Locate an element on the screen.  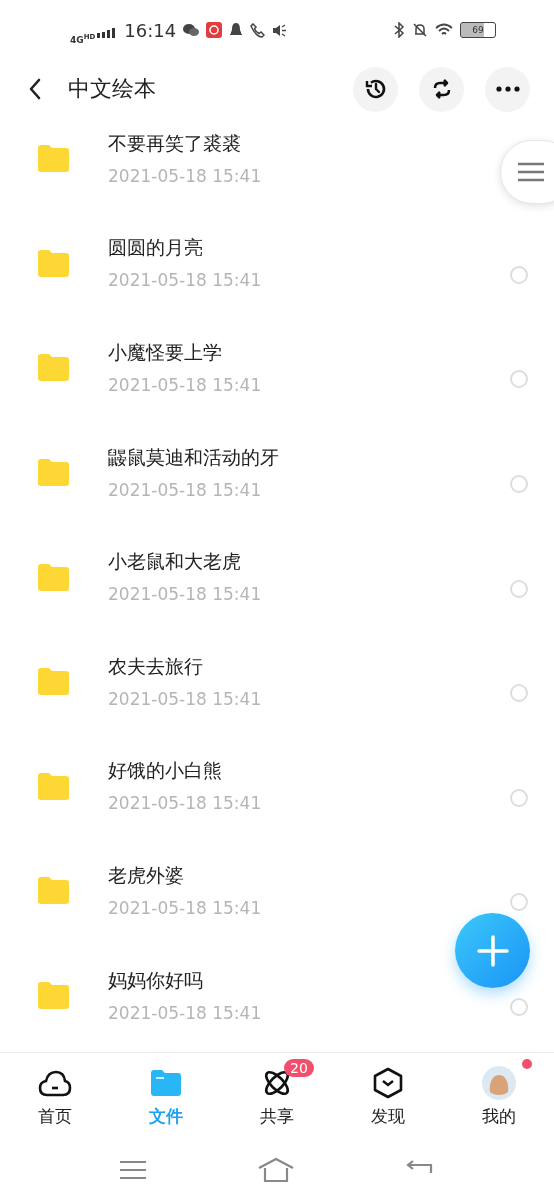
network-label: 4G$^{HD}$ is located at coordinates (83, 39).